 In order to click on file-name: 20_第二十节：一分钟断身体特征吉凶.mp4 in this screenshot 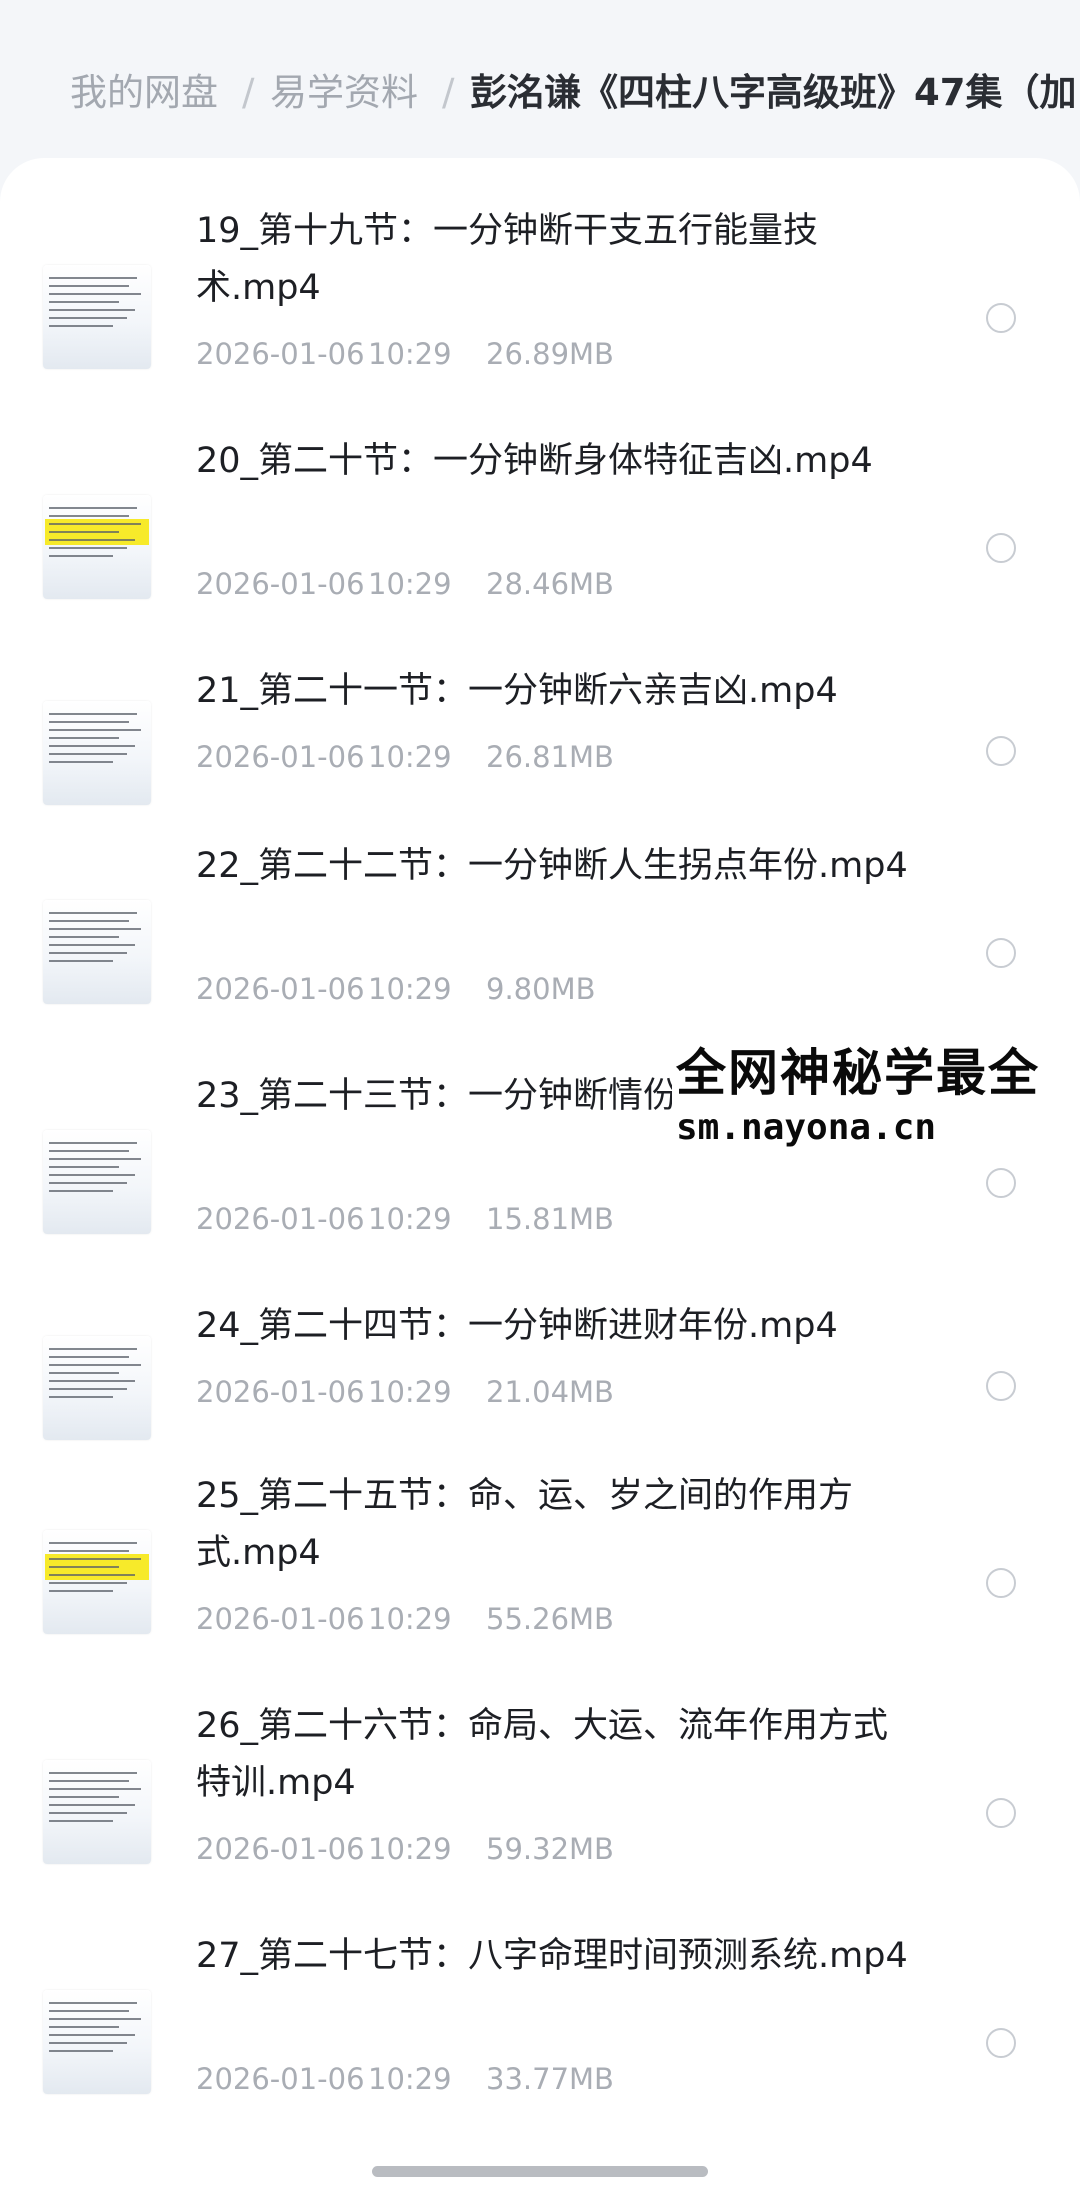, I will do `click(556, 461)`.